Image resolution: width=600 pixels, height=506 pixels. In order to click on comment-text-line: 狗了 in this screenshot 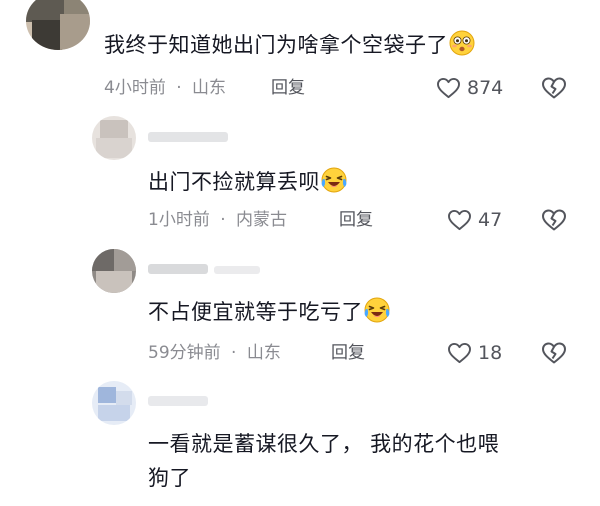, I will do `click(169, 478)`.